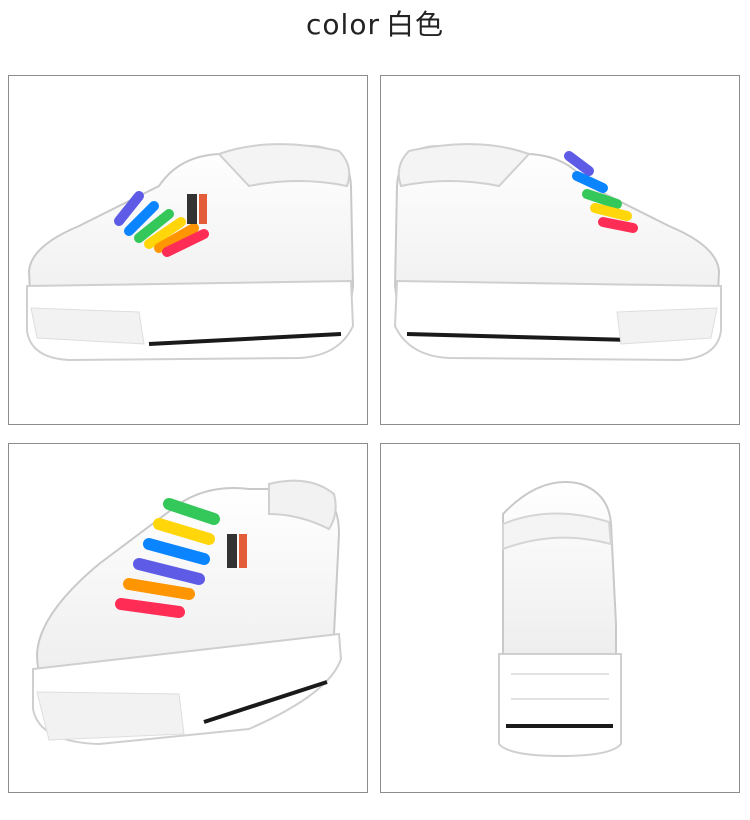  Describe the element at coordinates (343, 24) in the screenshot. I see `title-color-label: color` at that location.